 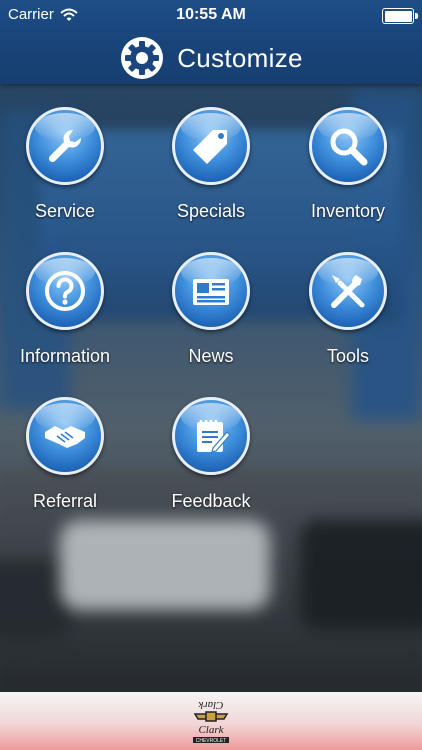 What do you see at coordinates (348, 211) in the screenshot?
I see `inventory-label: Inventory` at bounding box center [348, 211].